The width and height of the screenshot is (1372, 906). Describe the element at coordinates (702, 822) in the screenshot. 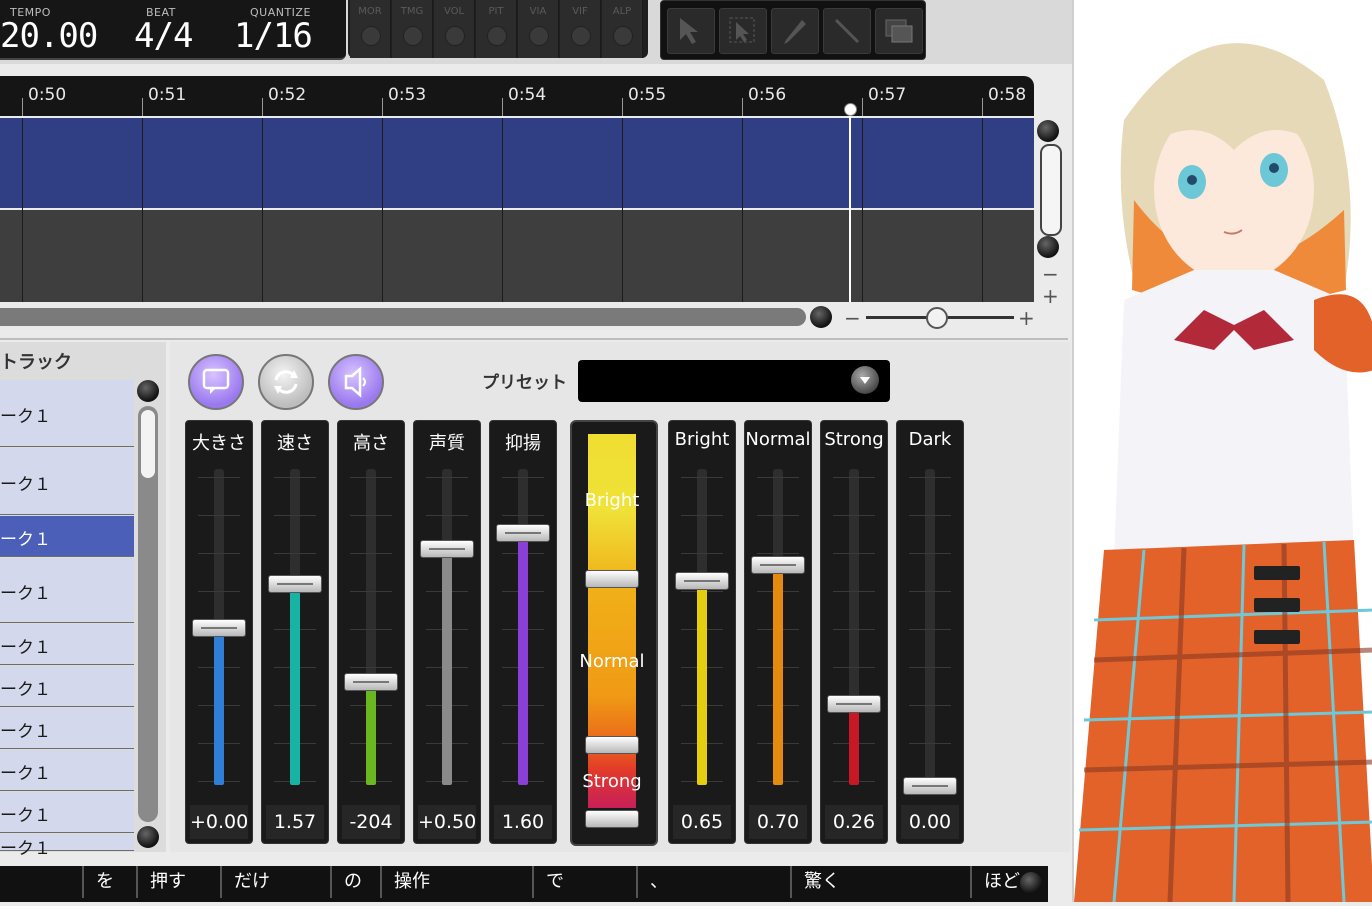

I see `fader-value: 0.65` at that location.